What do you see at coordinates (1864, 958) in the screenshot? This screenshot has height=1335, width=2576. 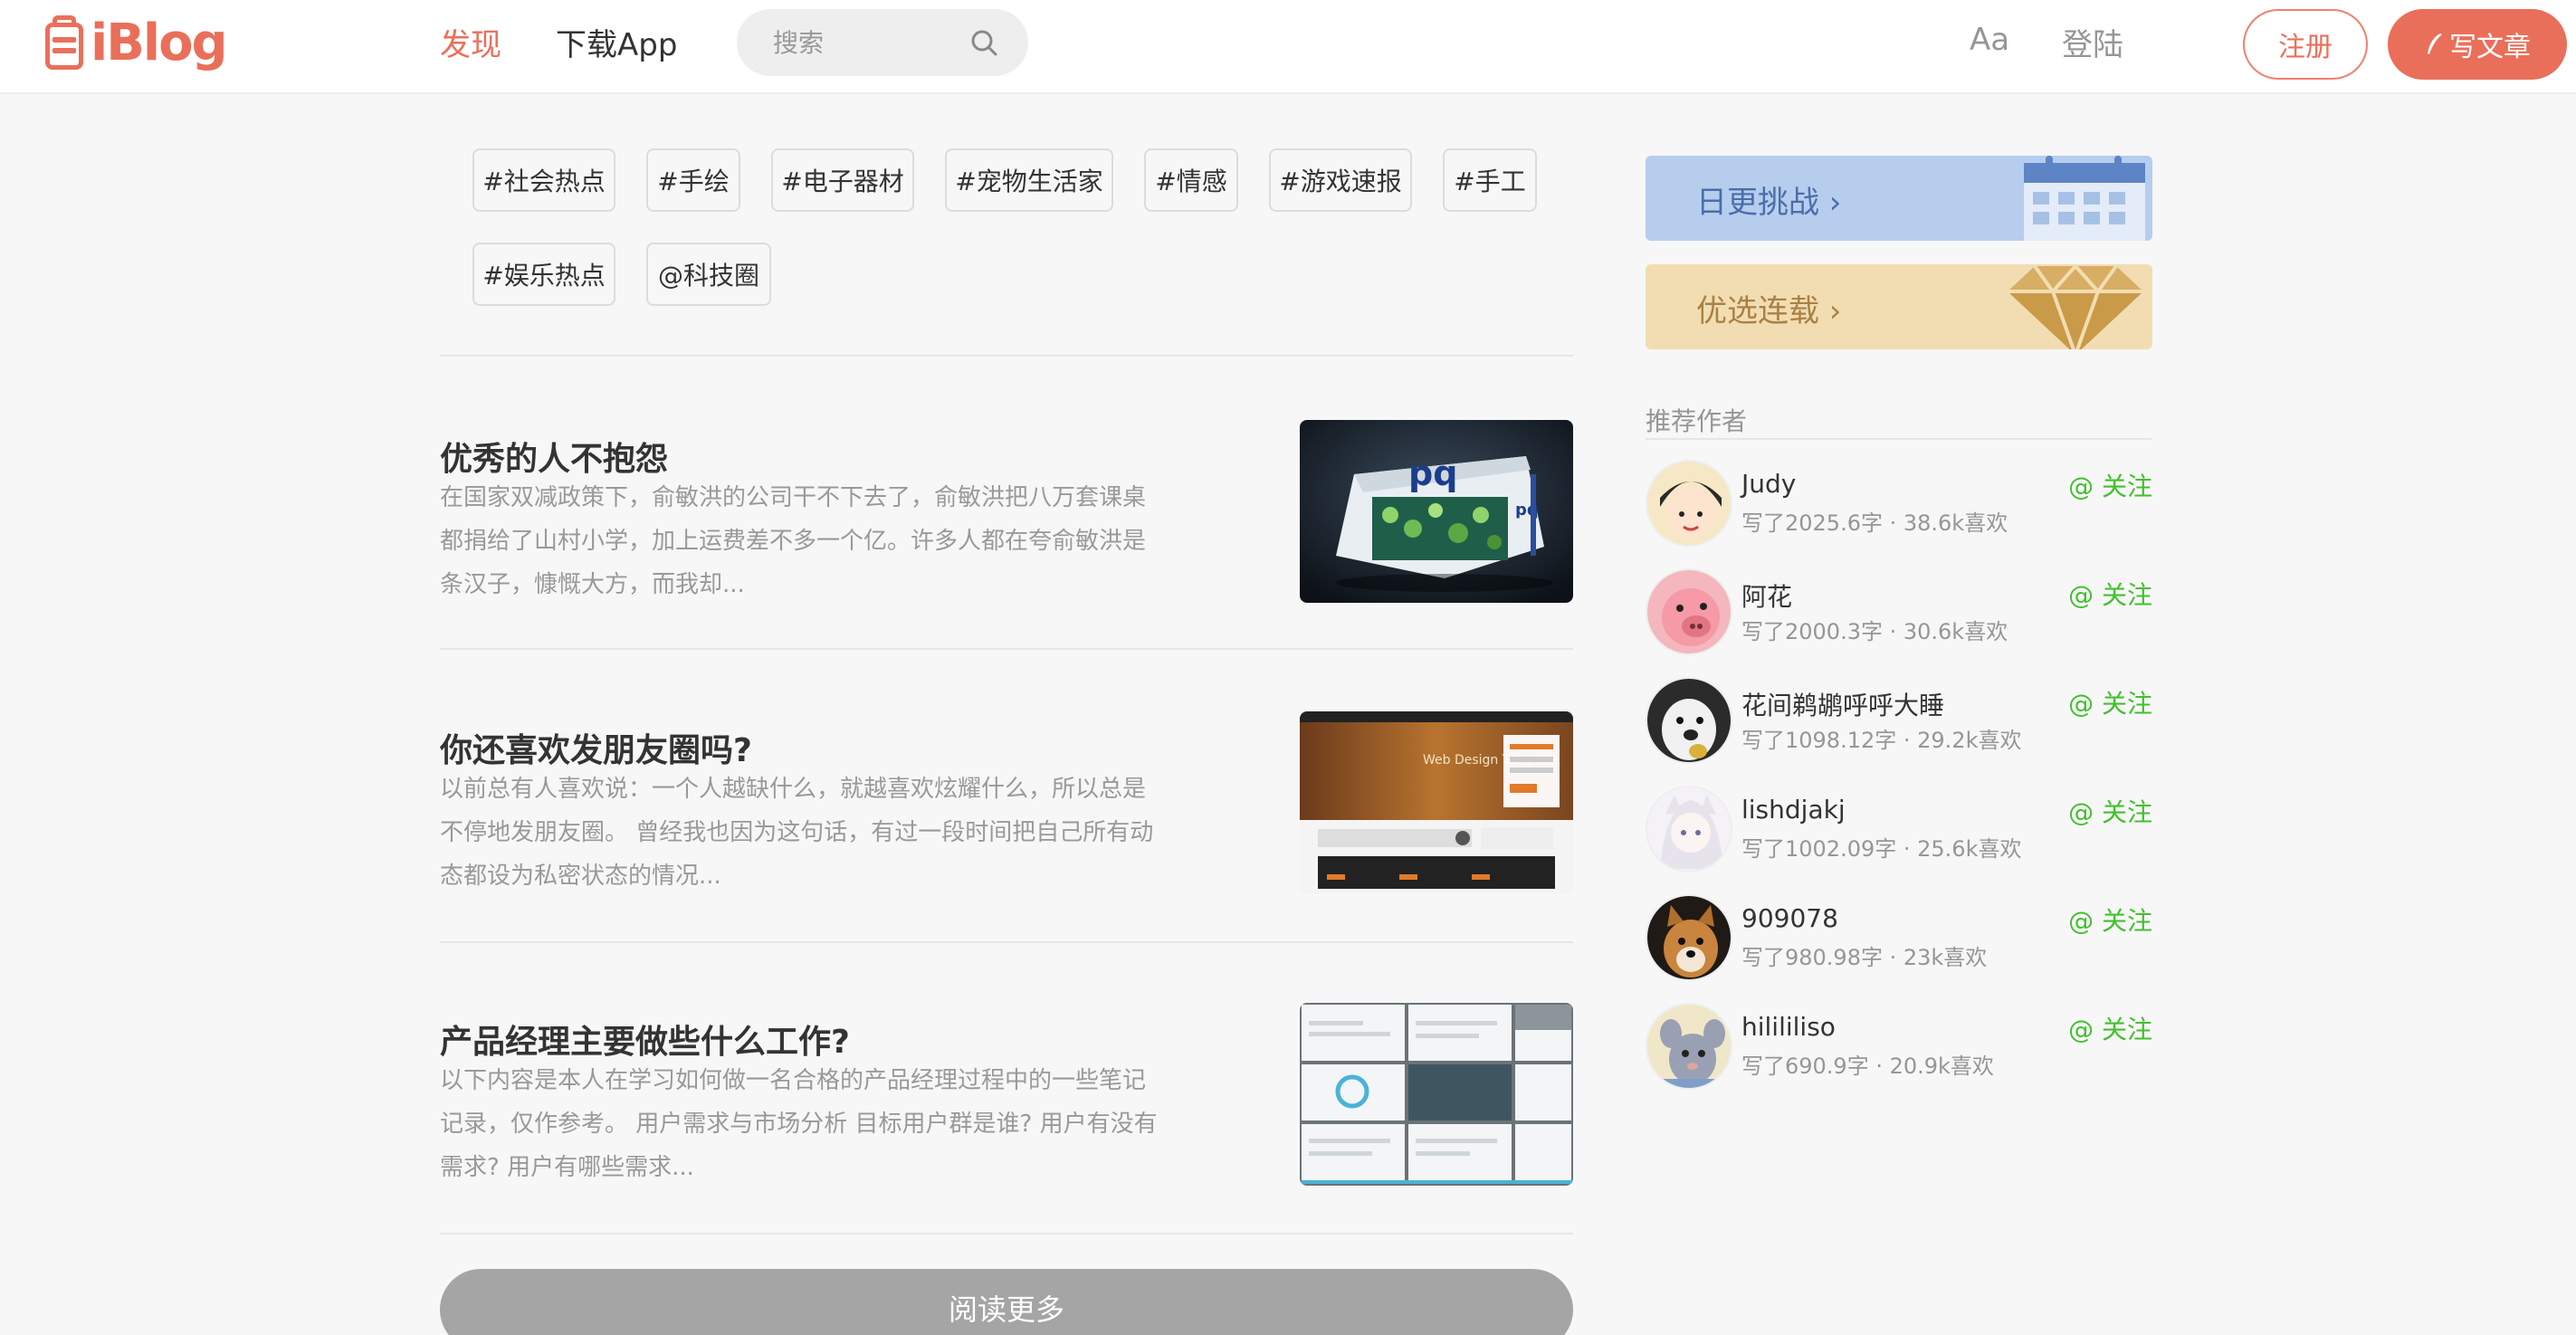 I see `author-stats: 写了980.98字 · 23k喜欢` at bounding box center [1864, 958].